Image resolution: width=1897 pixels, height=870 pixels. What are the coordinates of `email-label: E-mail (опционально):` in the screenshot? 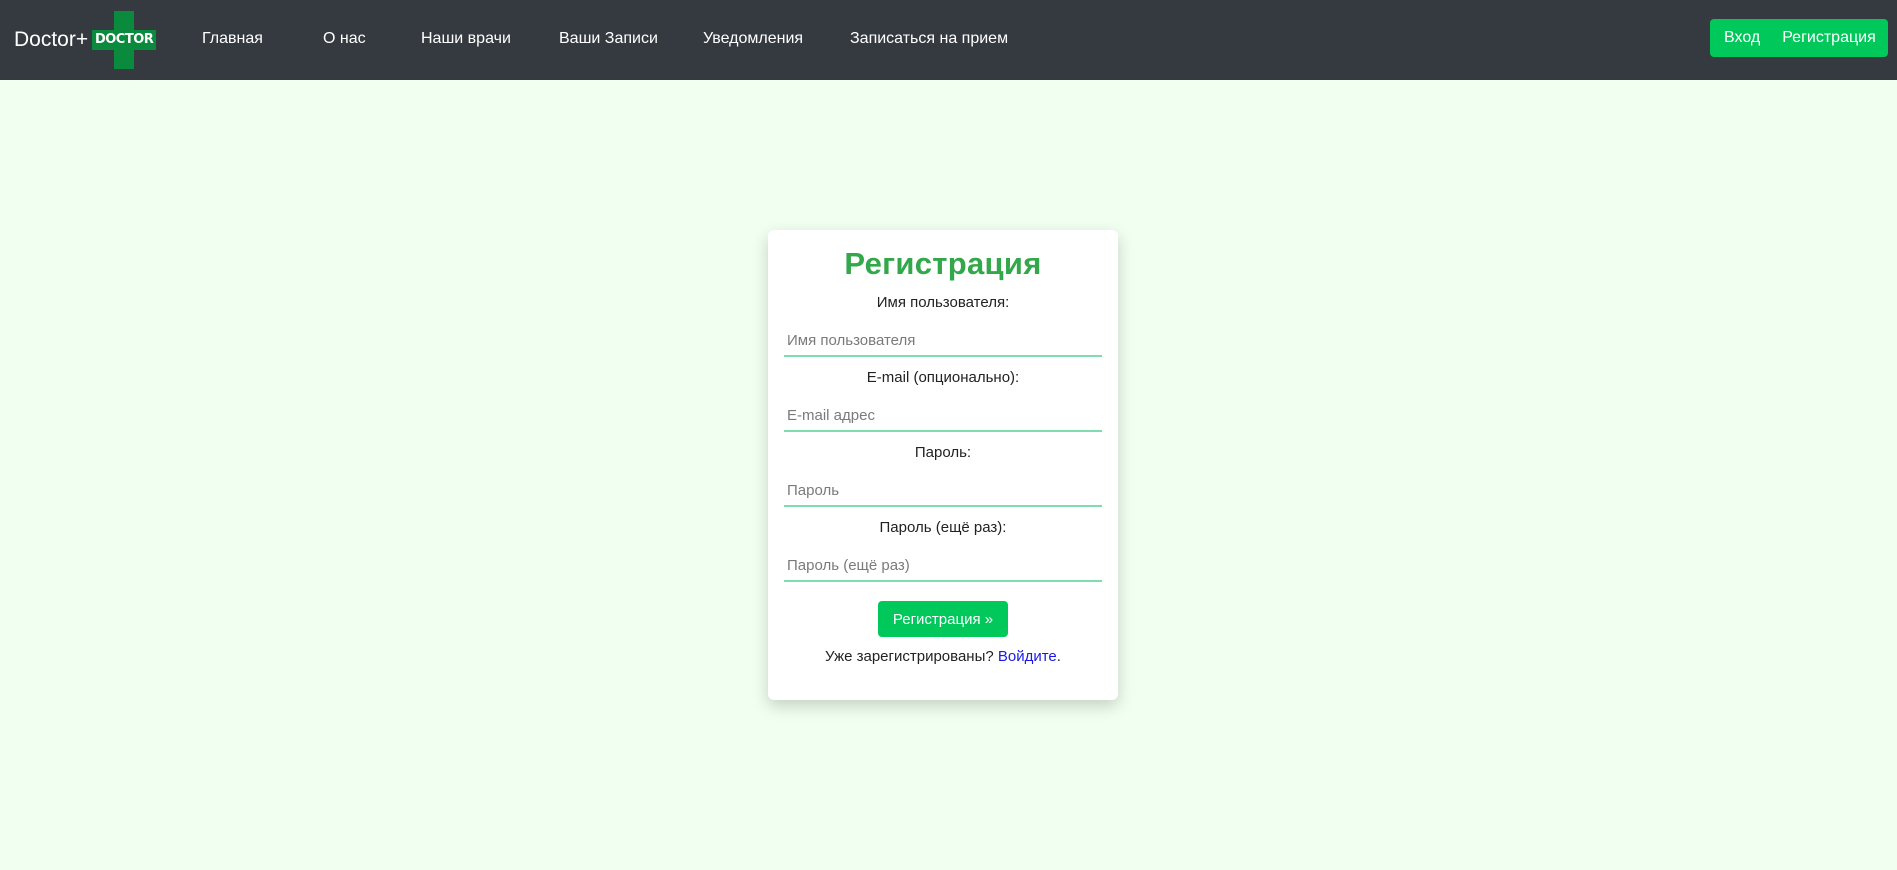 It's located at (943, 377).